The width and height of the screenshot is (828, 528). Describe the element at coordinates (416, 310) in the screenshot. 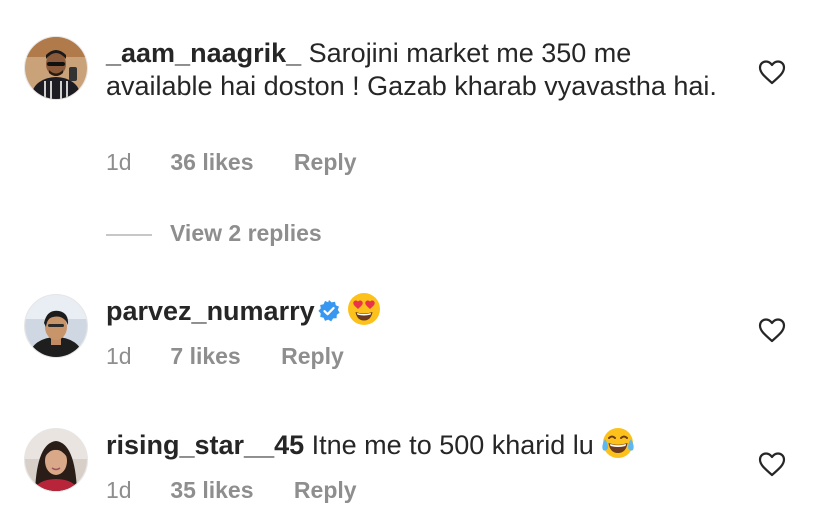

I see `comment-body: parvez_numarry` at that location.